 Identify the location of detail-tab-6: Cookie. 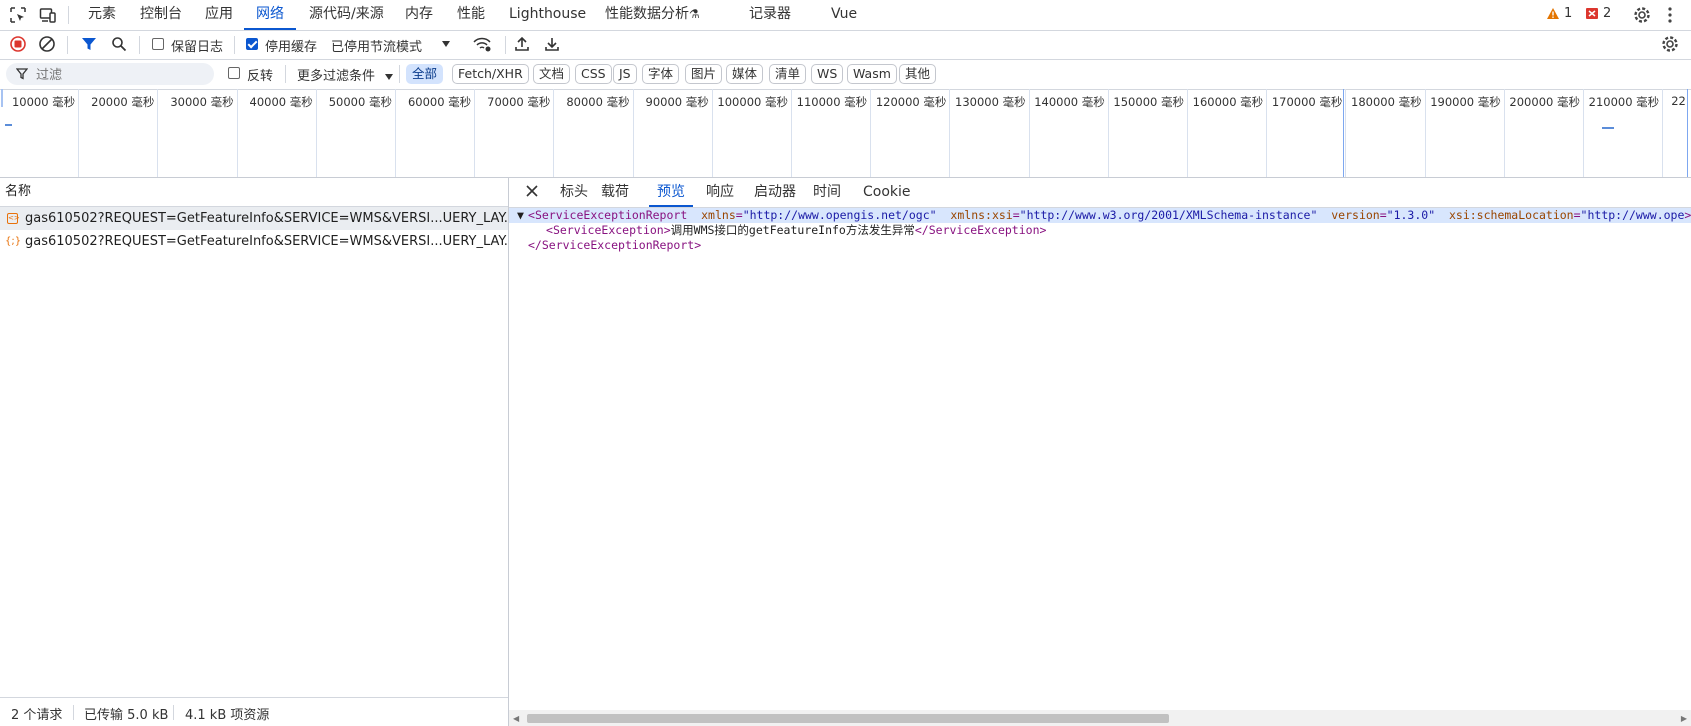
(887, 192).